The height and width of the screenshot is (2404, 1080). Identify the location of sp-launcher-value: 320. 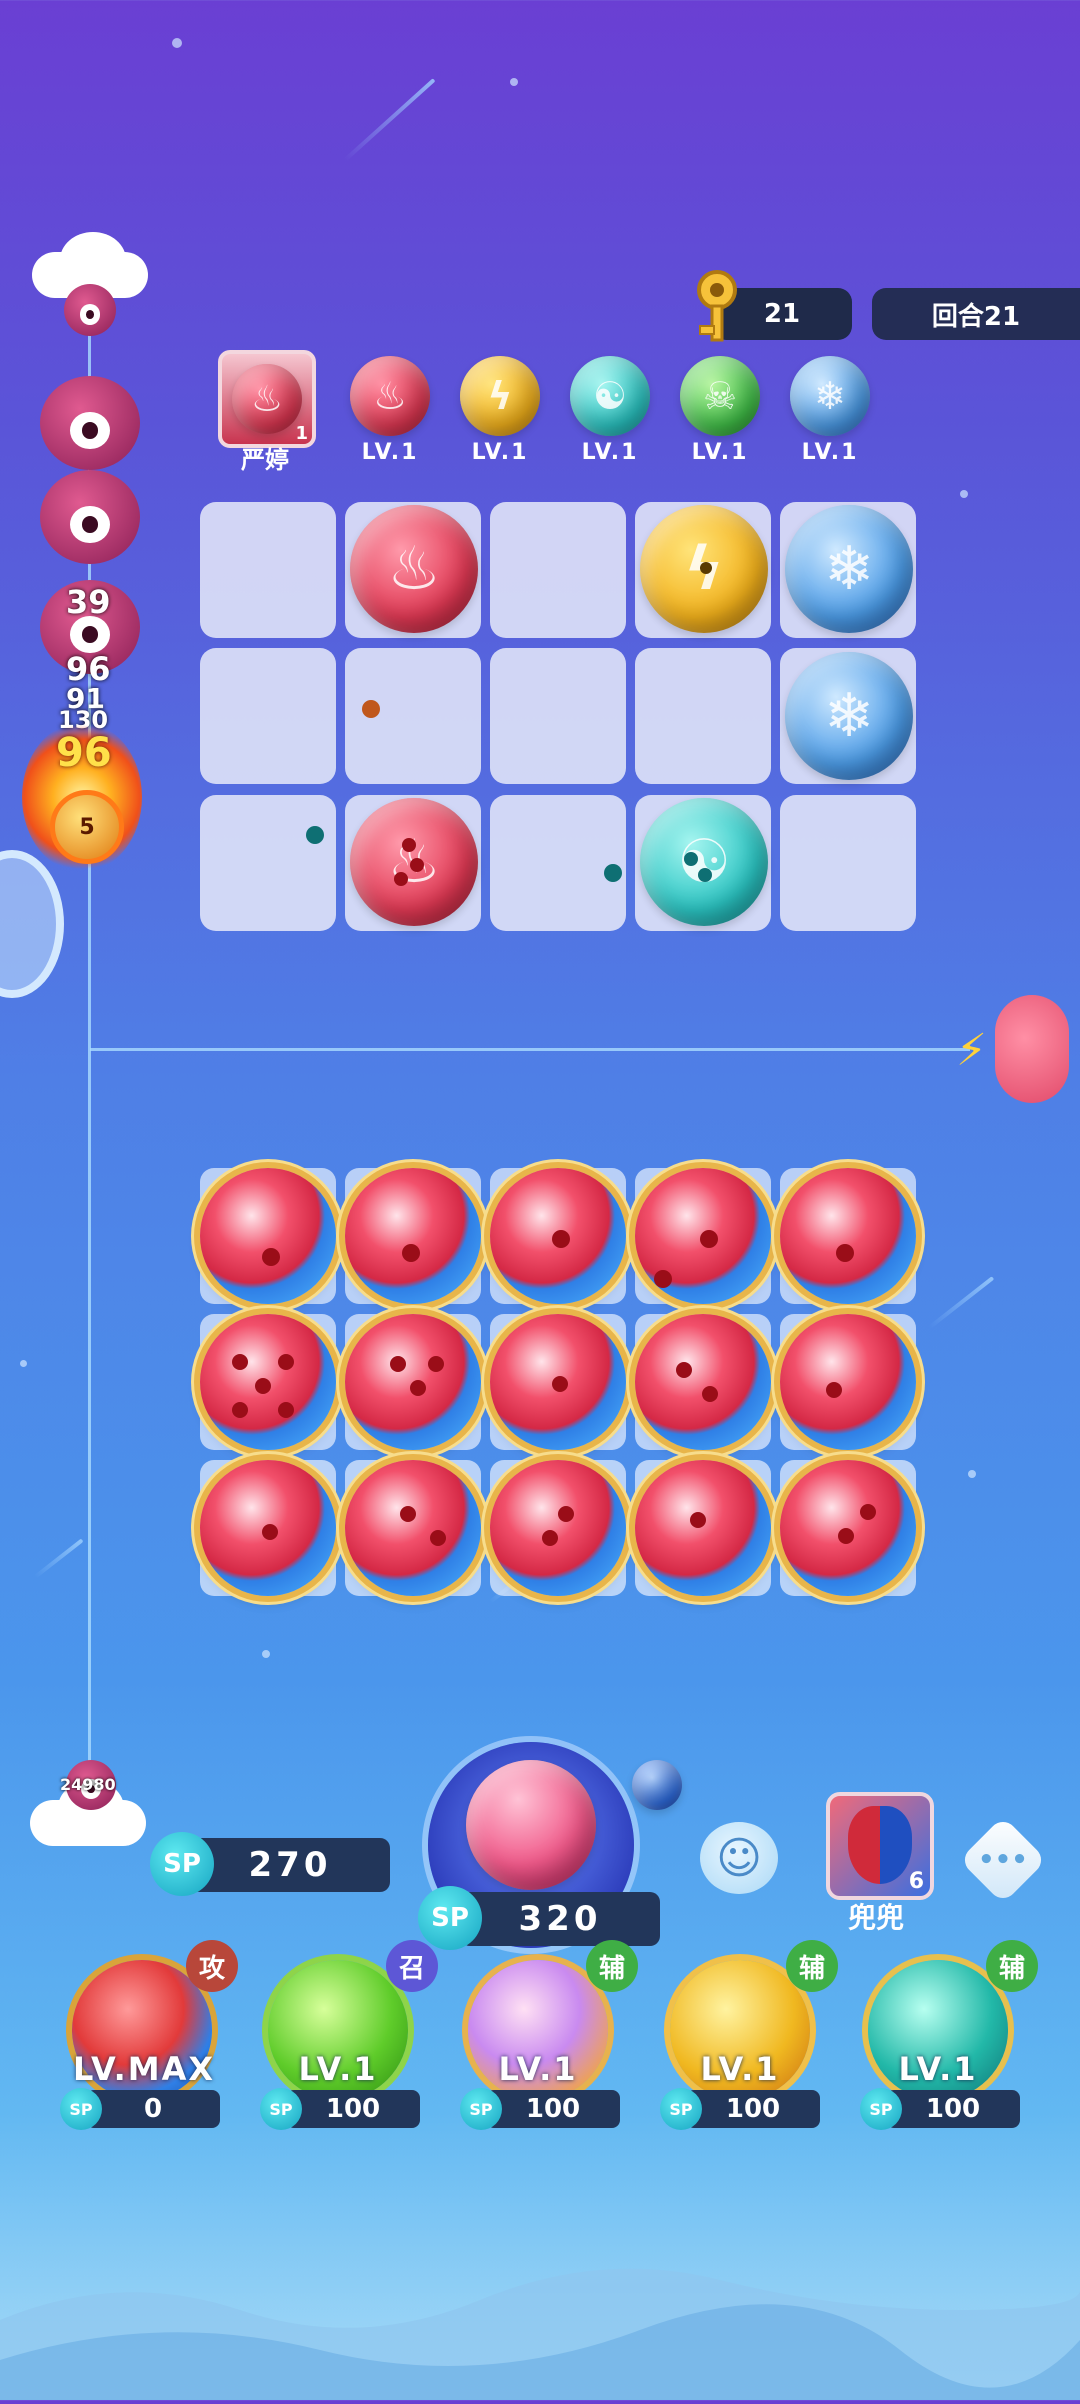
(560, 1919).